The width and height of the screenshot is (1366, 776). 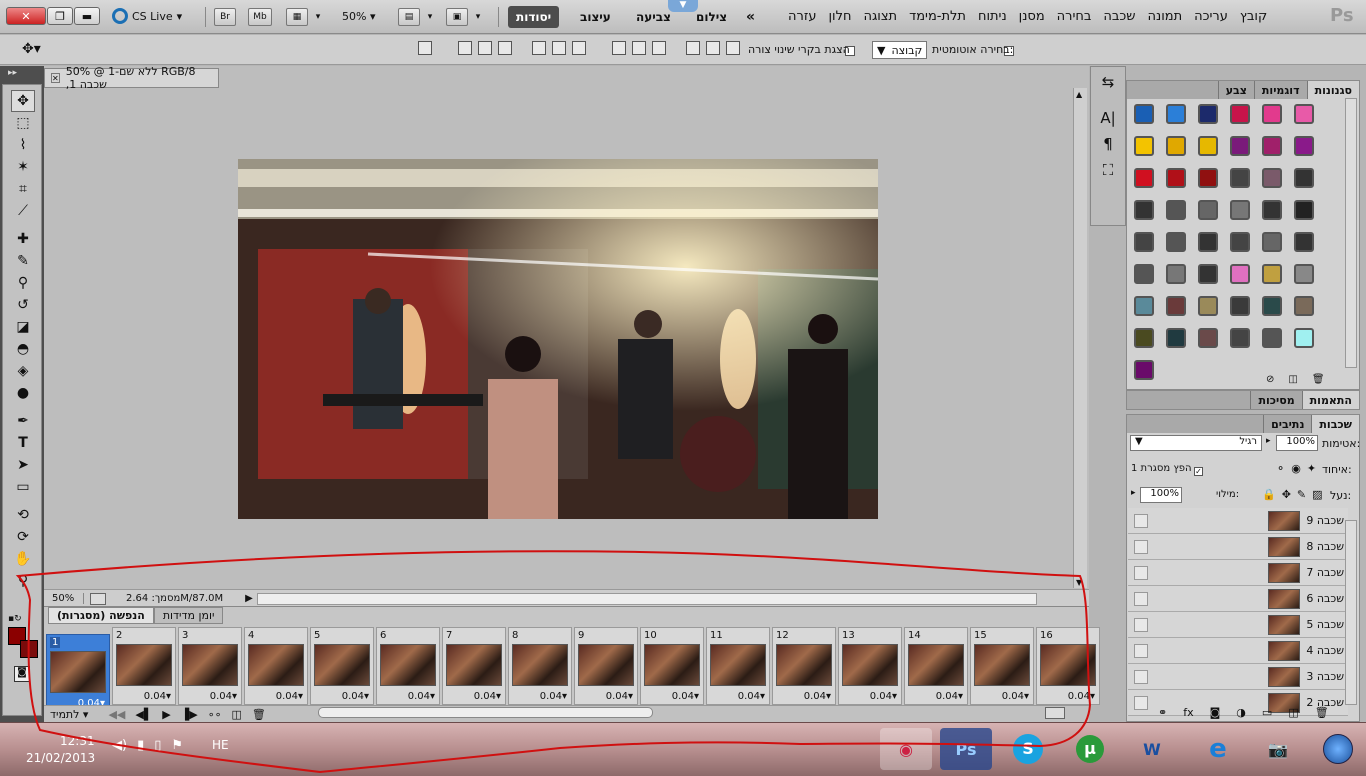 I want to click on unify-position-icon: ⚬, so click(x=1280, y=468).